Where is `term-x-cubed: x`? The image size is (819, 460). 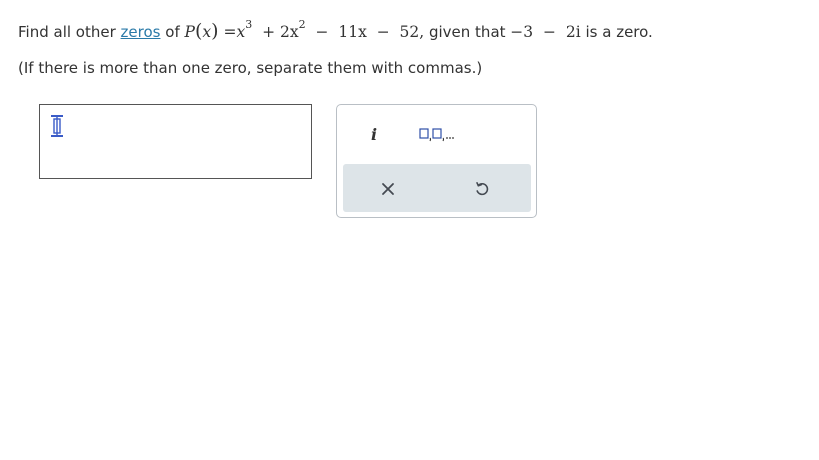
term-x-cubed: x is located at coordinates (241, 32).